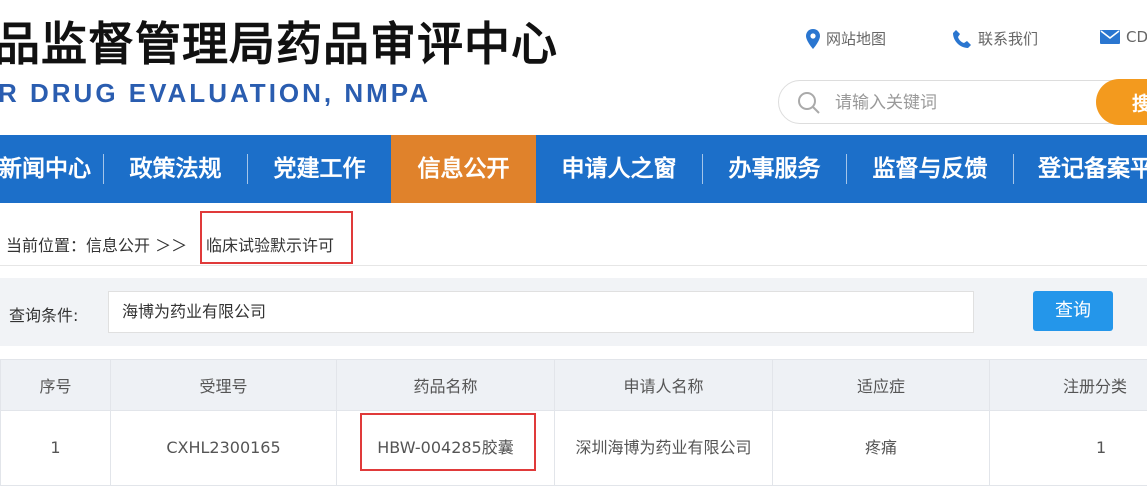 The width and height of the screenshot is (1147, 486). Describe the element at coordinates (56, 448) in the screenshot. I see `cell-seq: 1` at that location.